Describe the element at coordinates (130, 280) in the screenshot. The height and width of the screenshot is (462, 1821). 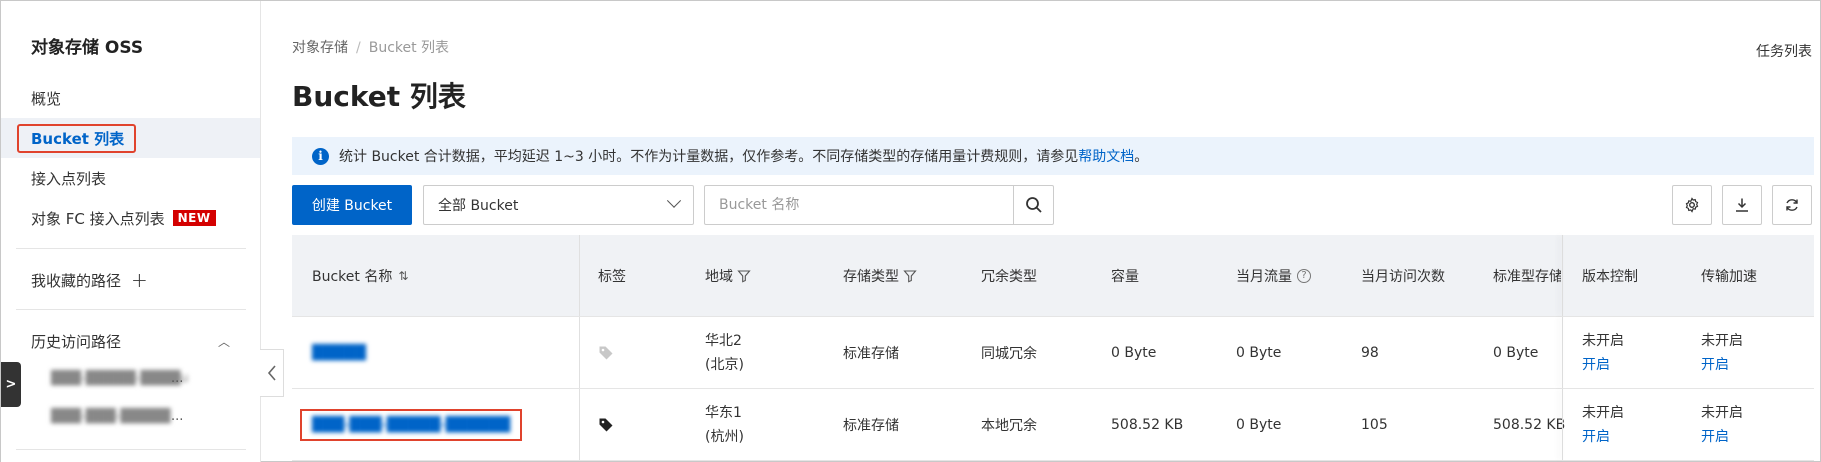
I see `sidebar-favorites: 我收藏的路径 +` at that location.